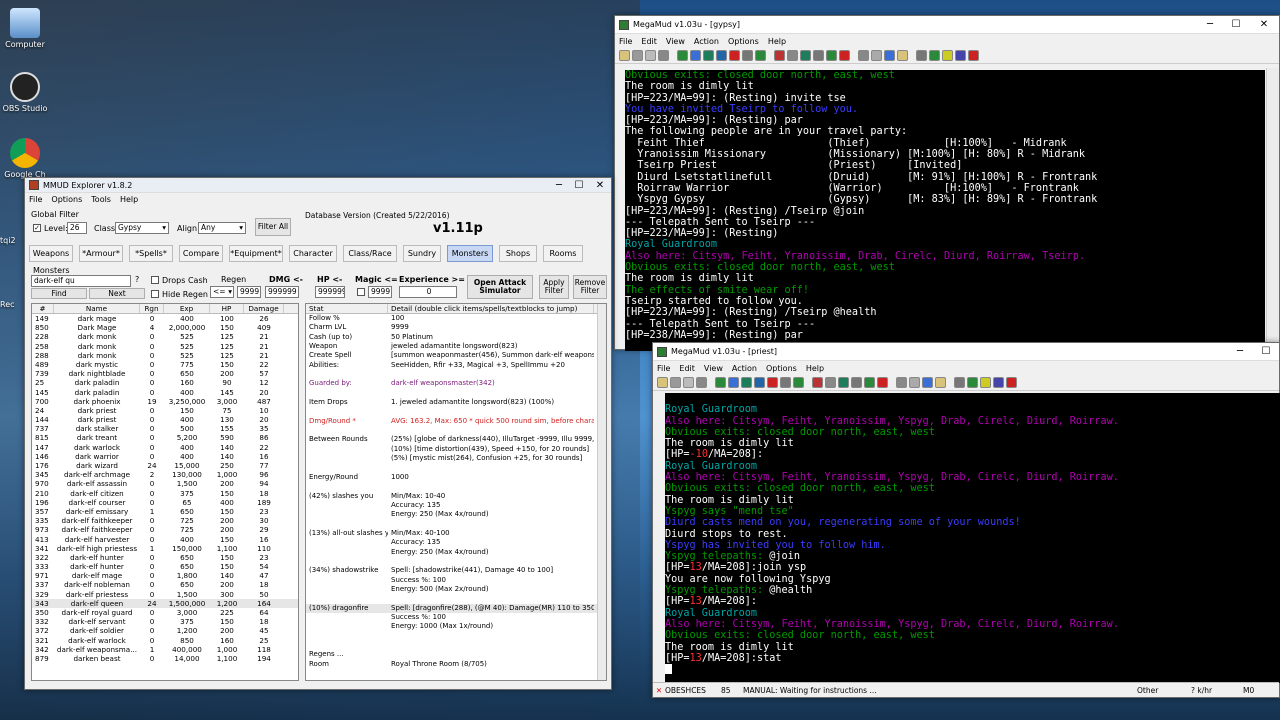  What do you see at coordinates (456, 346) in the screenshot?
I see `detail-row: Weapon jeweled adamantite longsword(823)` at bounding box center [456, 346].